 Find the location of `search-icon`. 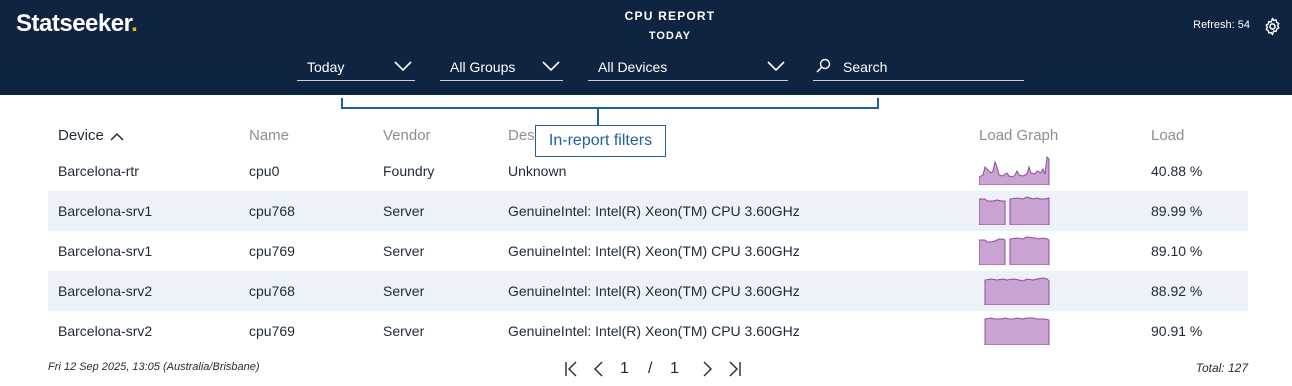

search-icon is located at coordinates (823, 65).